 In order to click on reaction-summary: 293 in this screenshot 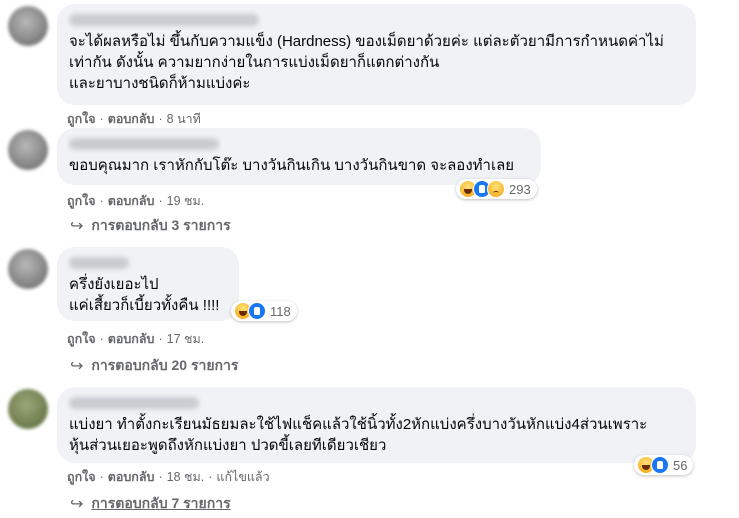, I will do `click(496, 189)`.